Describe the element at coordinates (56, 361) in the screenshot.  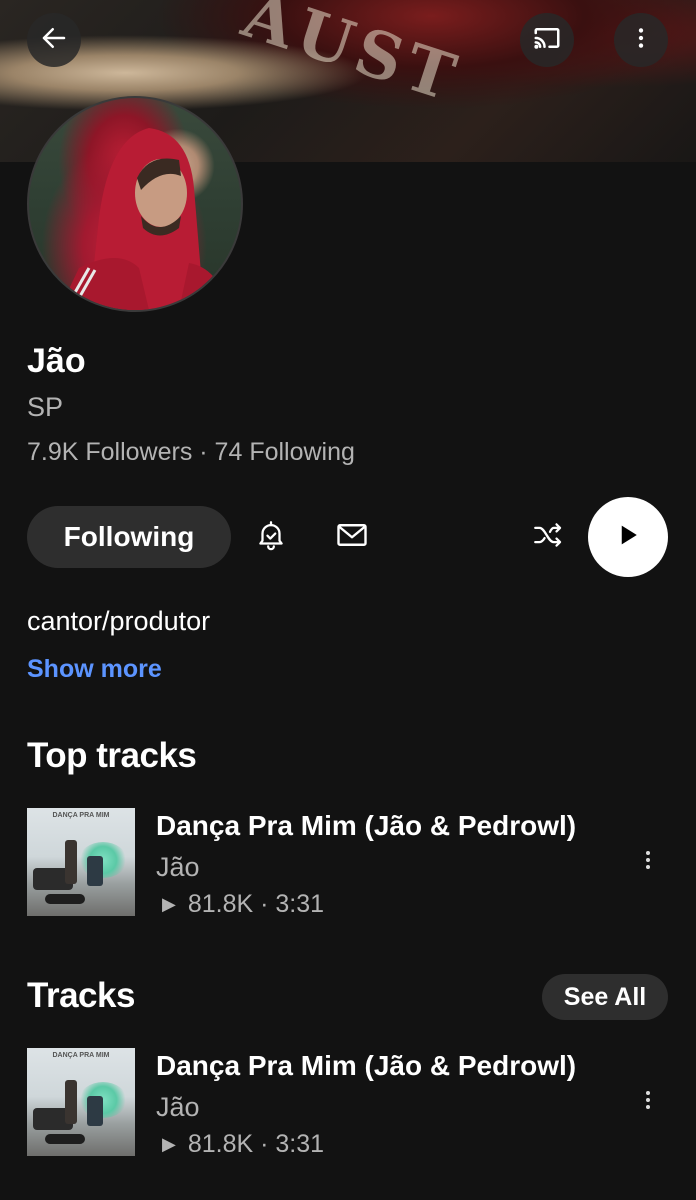
I see `profile-name: Jão` at that location.